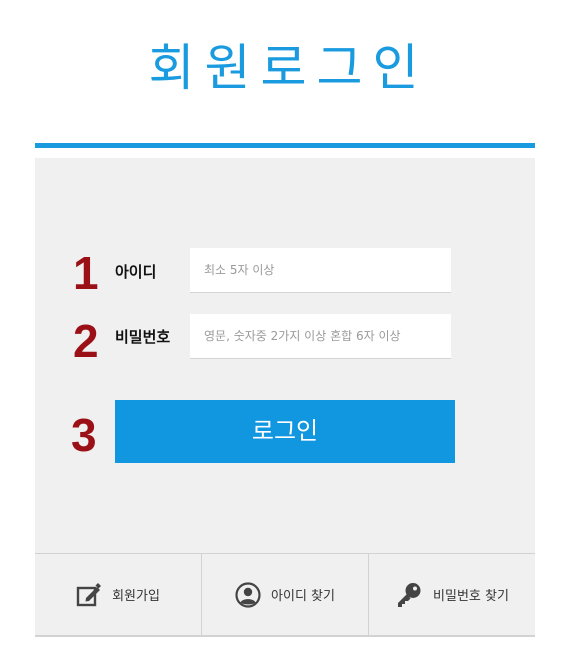 This screenshot has width=577, height=666. I want to click on id-label: 아이디, so click(136, 272).